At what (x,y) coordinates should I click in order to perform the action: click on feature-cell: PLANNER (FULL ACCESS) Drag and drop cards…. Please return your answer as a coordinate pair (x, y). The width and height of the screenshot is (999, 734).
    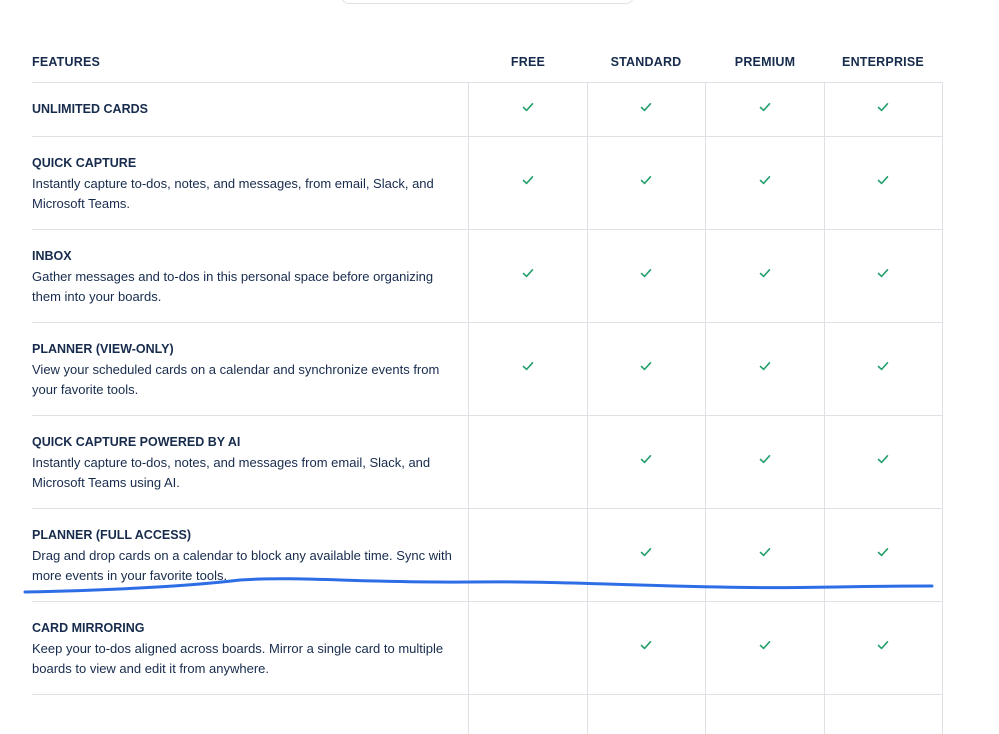
    Looking at the image, I should click on (250, 554).